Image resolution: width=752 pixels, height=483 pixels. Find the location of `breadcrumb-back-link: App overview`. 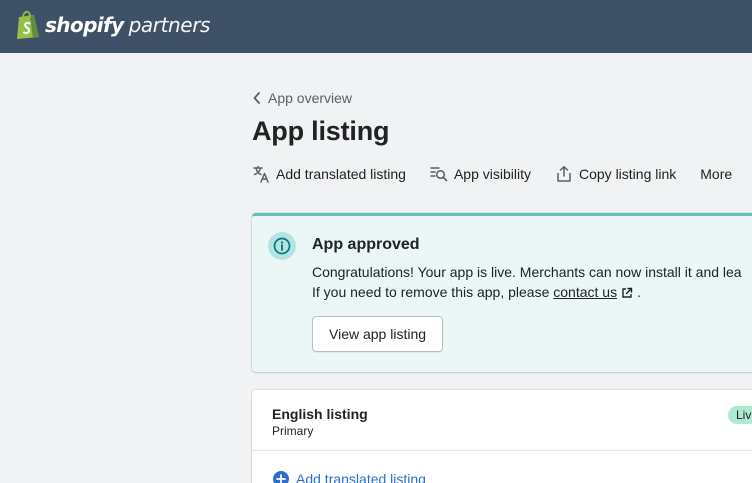

breadcrumb-back-link: App overview is located at coordinates (302, 98).